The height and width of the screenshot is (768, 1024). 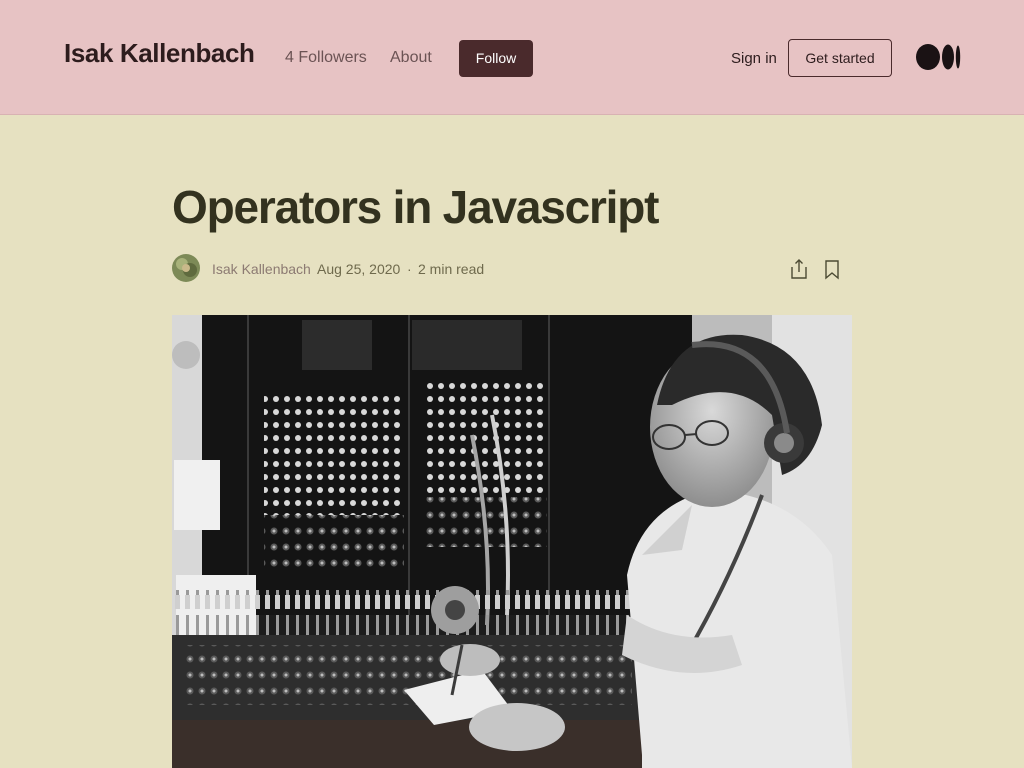 I want to click on get-started-button: Get started, so click(x=840, y=58).